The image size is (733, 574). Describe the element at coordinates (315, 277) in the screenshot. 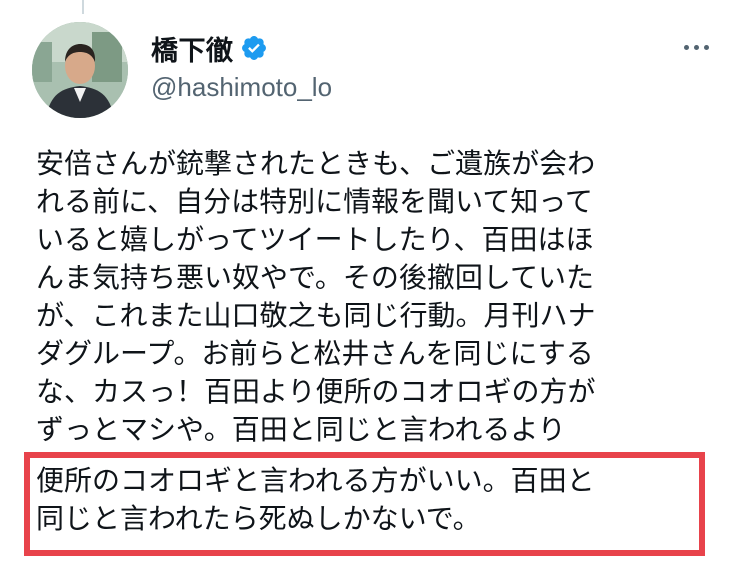

I see `tweet-body-line: んま気持ち悪い奴やで。その後撤回していた` at that location.